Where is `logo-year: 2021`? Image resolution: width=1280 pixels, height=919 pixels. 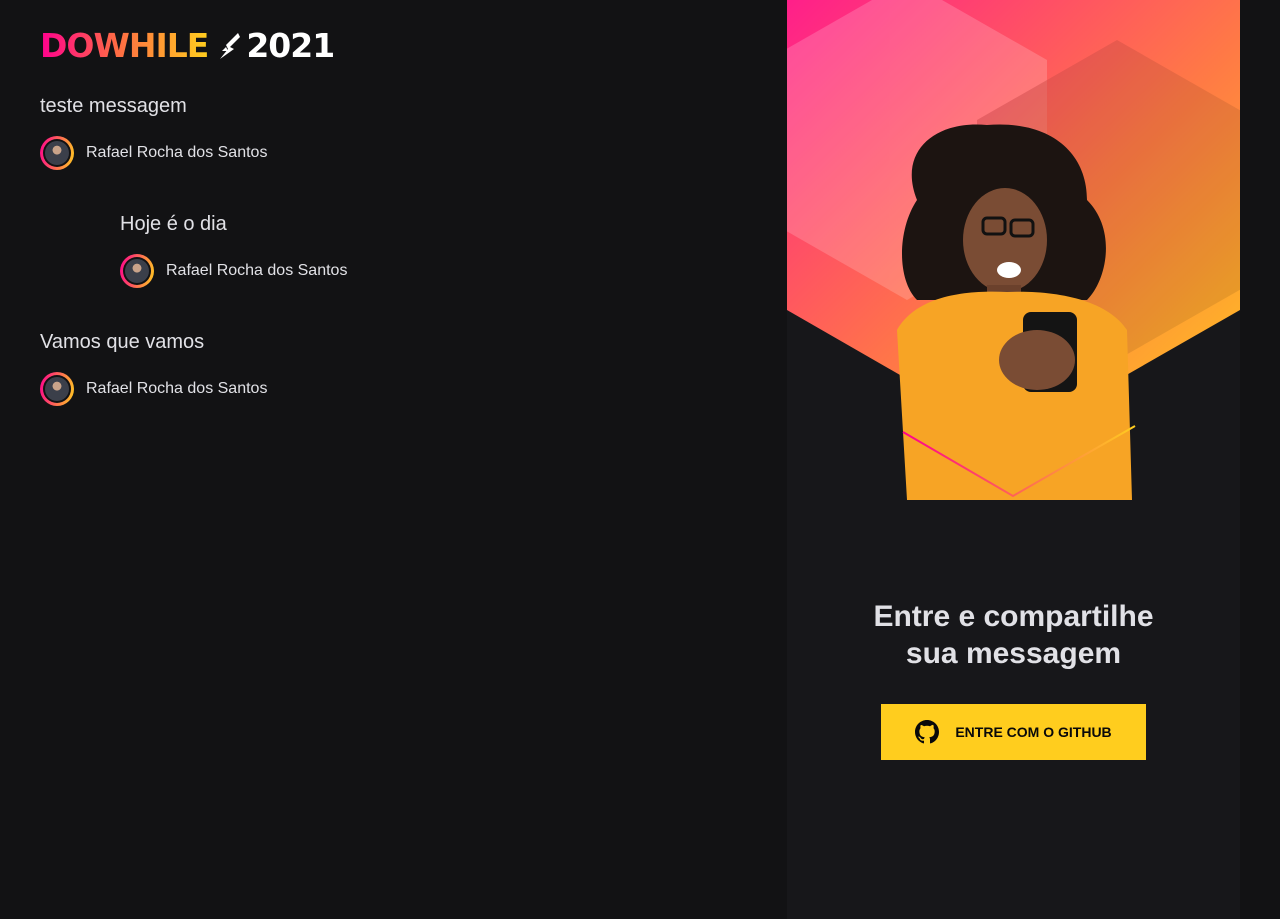
logo-year: 2021 is located at coordinates (290, 45).